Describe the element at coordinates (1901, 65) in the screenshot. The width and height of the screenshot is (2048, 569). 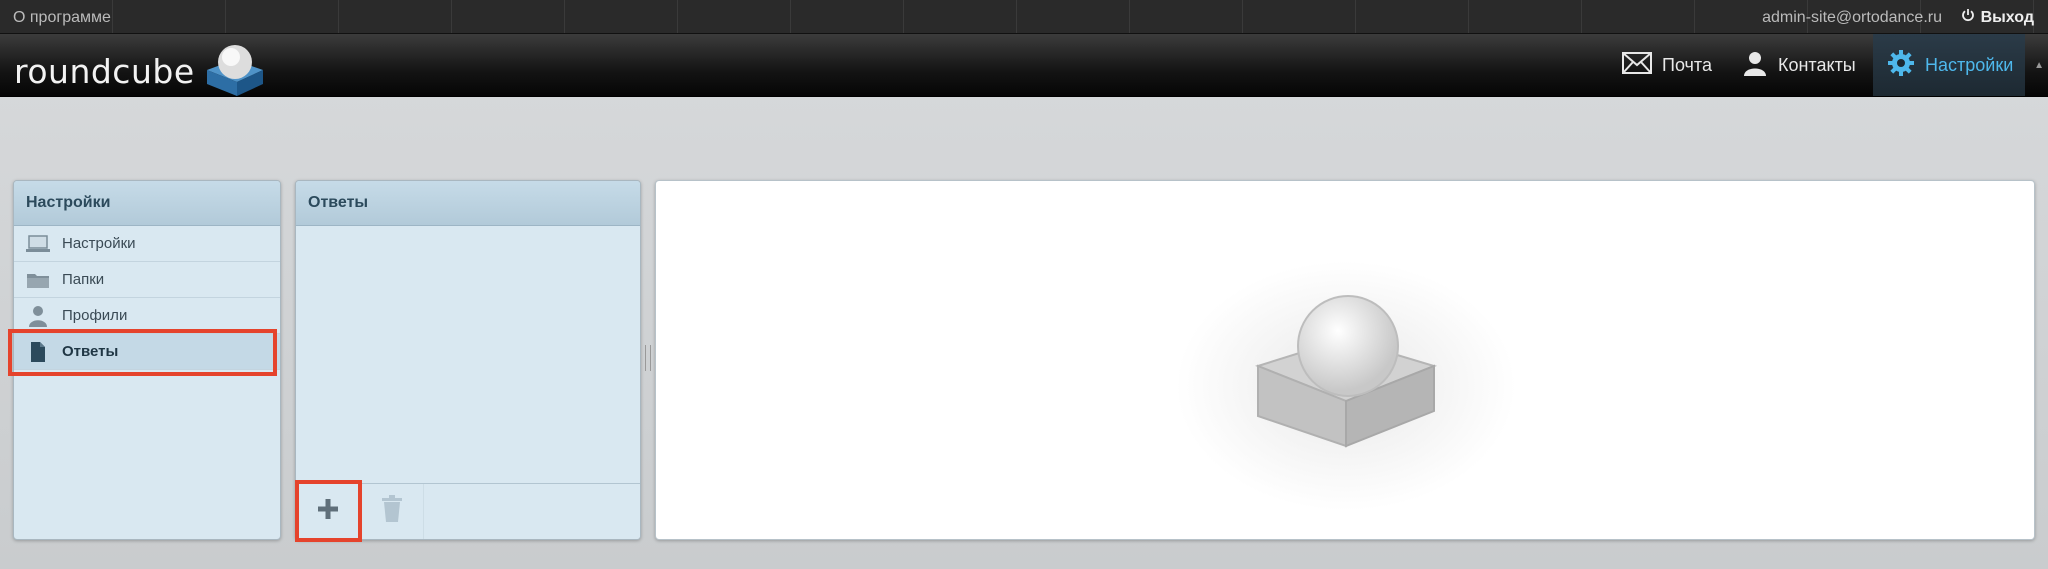
I see `gear-icon` at that location.